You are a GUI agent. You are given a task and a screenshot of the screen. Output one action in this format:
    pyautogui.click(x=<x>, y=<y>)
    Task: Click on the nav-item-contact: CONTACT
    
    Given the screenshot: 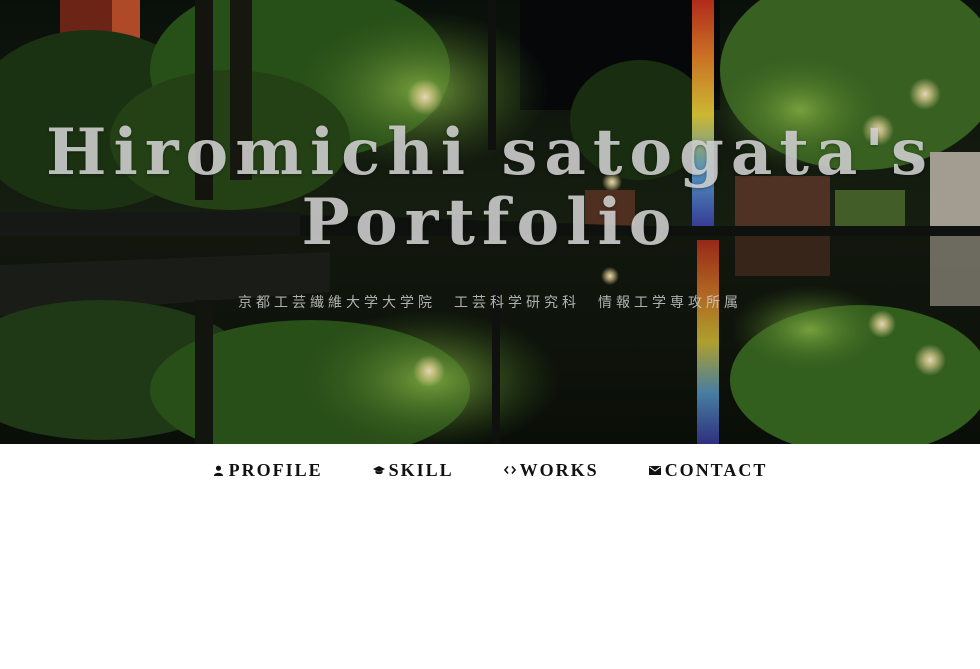 What is the action you would take?
    pyautogui.click(x=708, y=470)
    